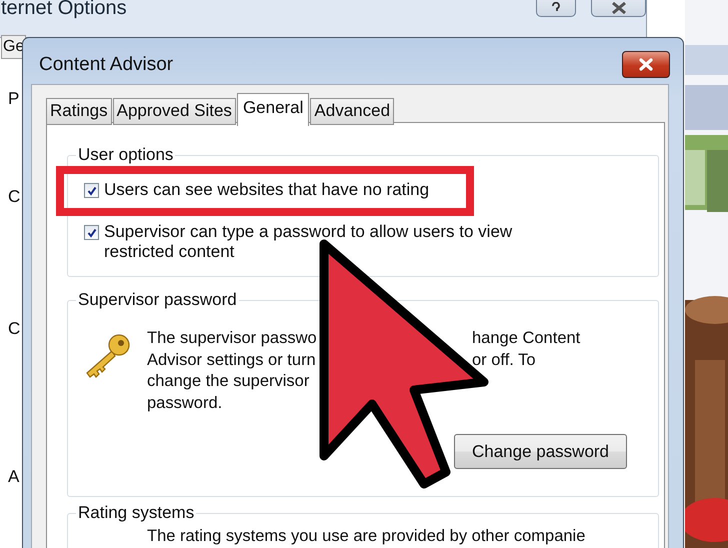 The width and height of the screenshot is (728, 548). Describe the element at coordinates (232, 339) in the screenshot. I see `description-text: The supervisor passwo` at that location.